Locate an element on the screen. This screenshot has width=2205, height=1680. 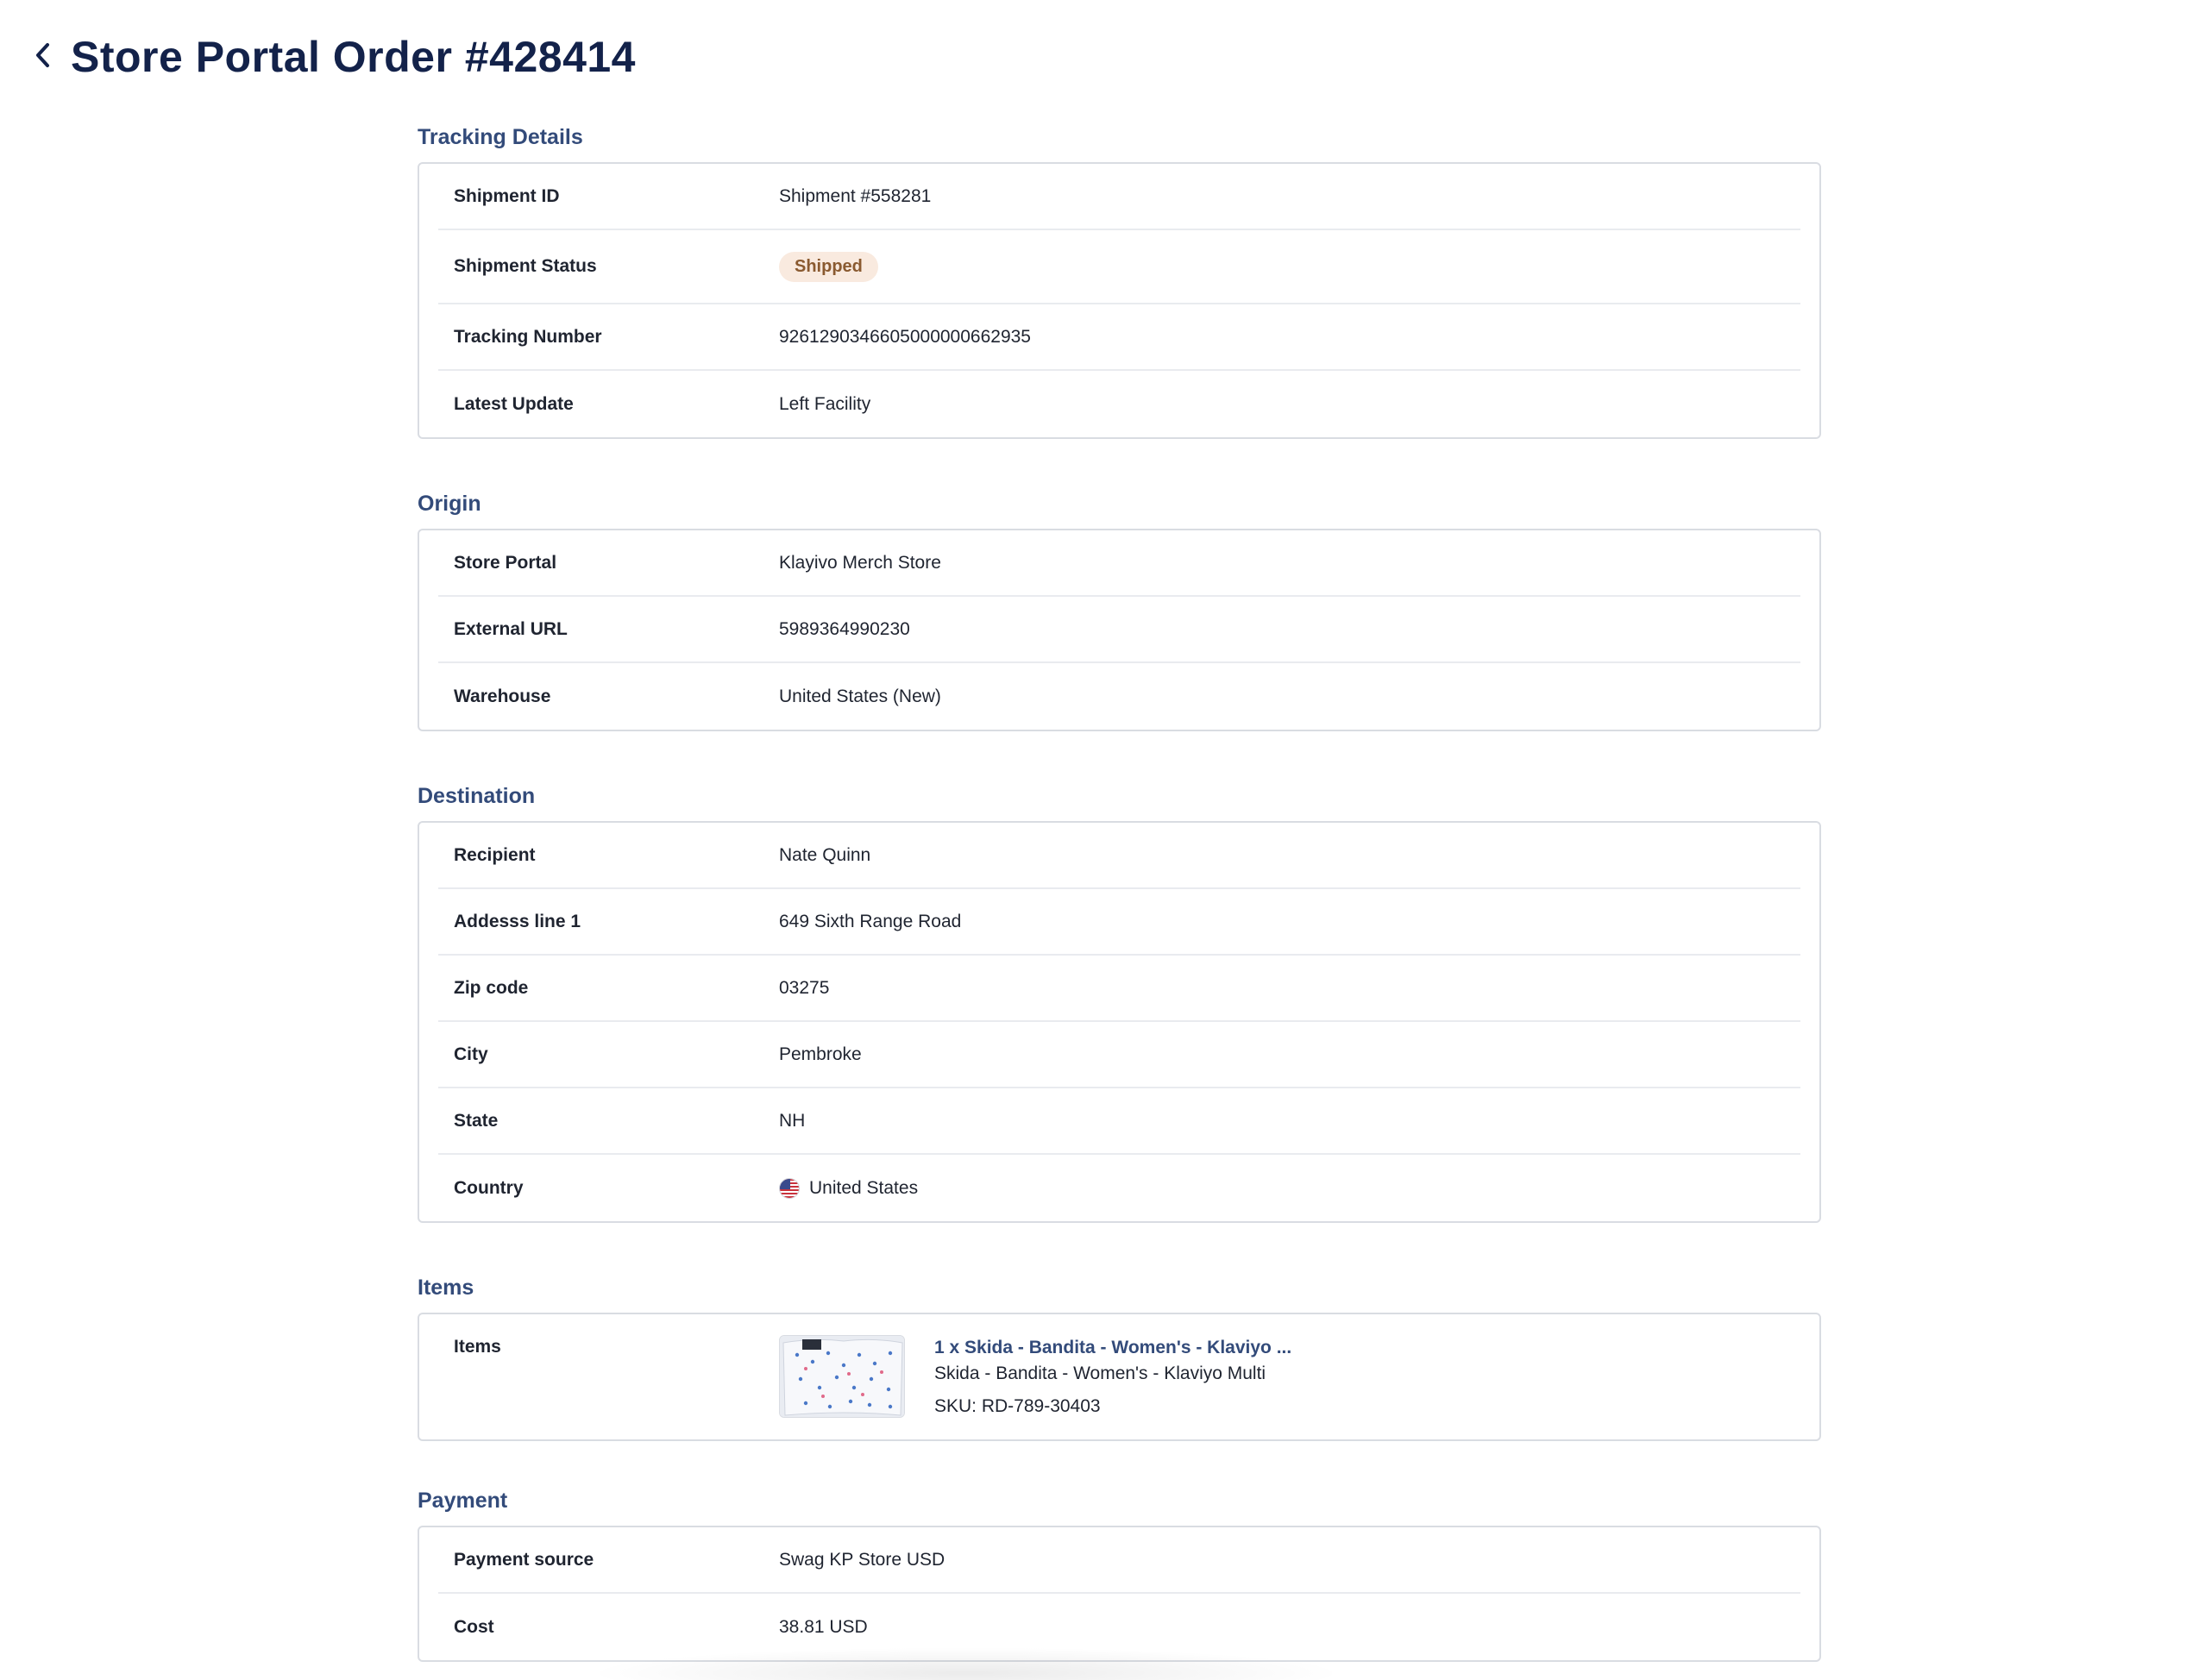
row-label: Warehouse is located at coordinates (502, 696).